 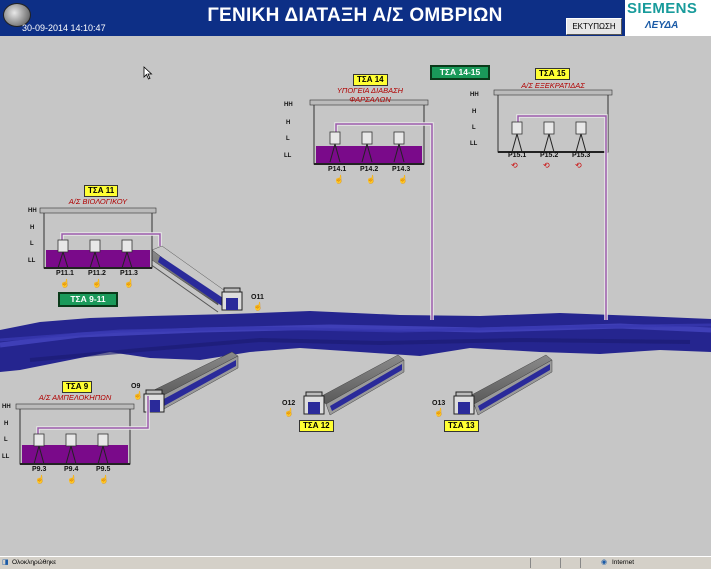 I want to click on level-hh-s15: HH, so click(x=474, y=95).